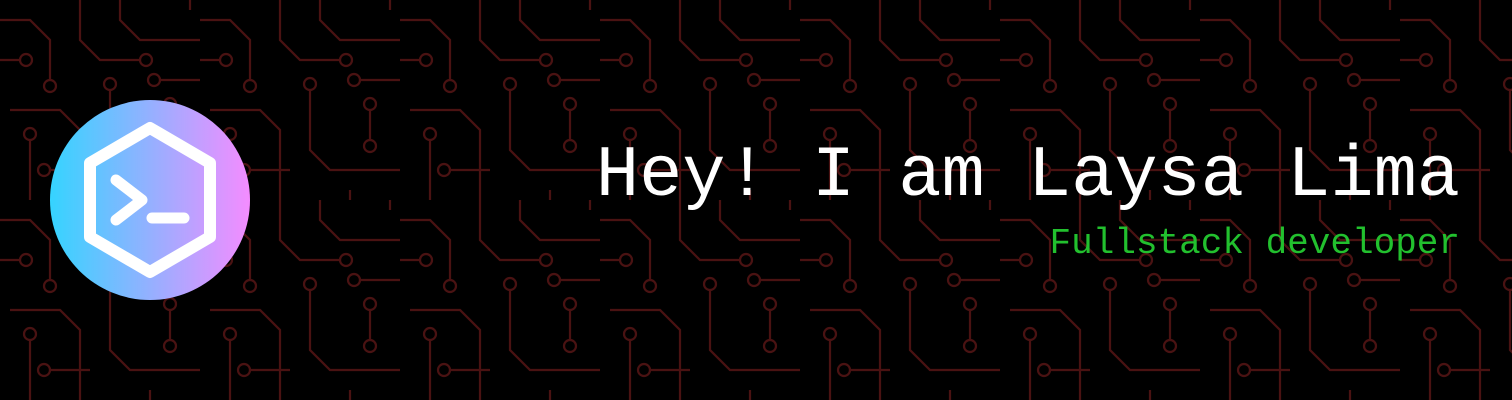 Image resolution: width=1512 pixels, height=400 pixels. Describe the element at coordinates (1027, 176) in the screenshot. I see `banner-title: Hey! I am Laysa Lima` at that location.